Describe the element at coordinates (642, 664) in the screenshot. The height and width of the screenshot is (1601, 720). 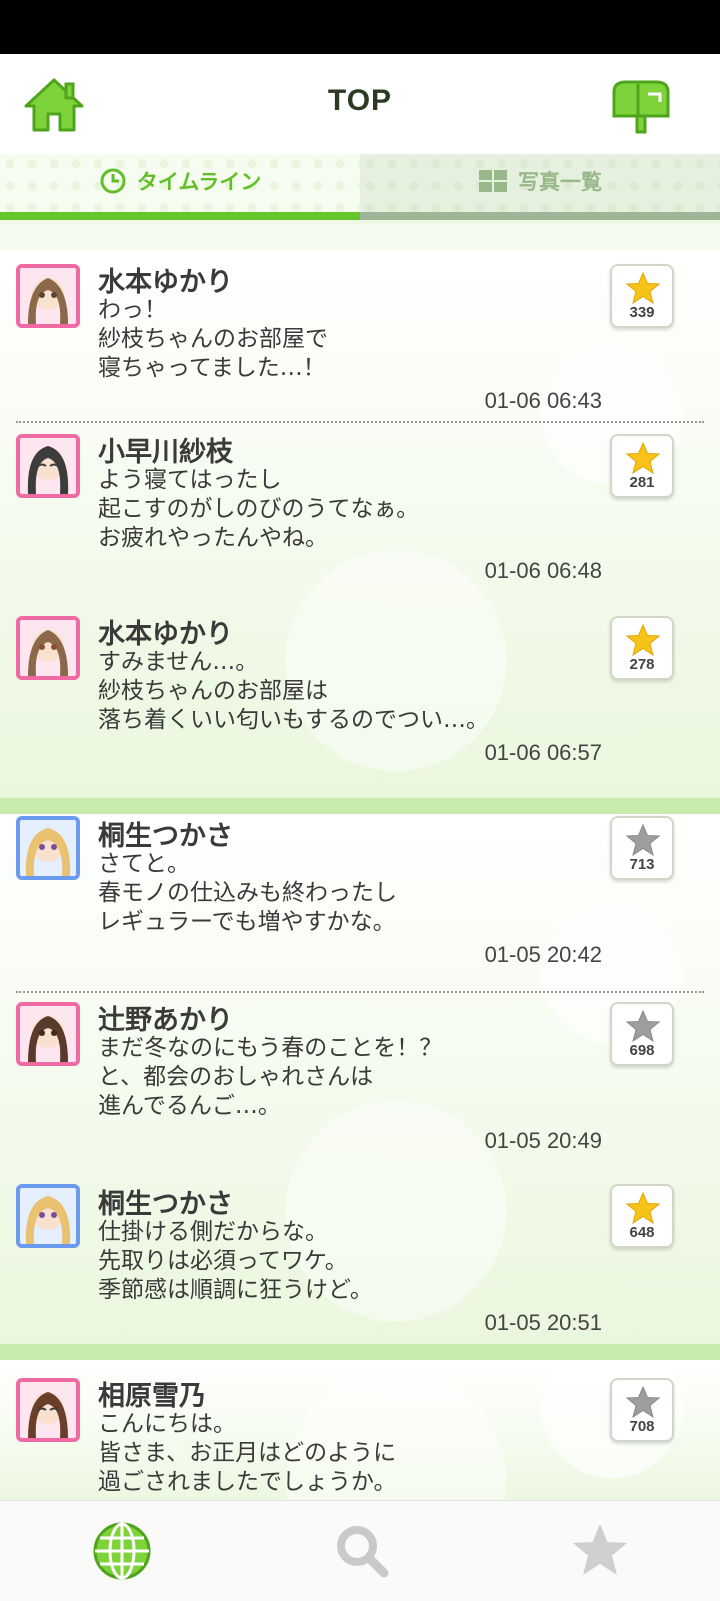
I see `like-count: 278` at that location.